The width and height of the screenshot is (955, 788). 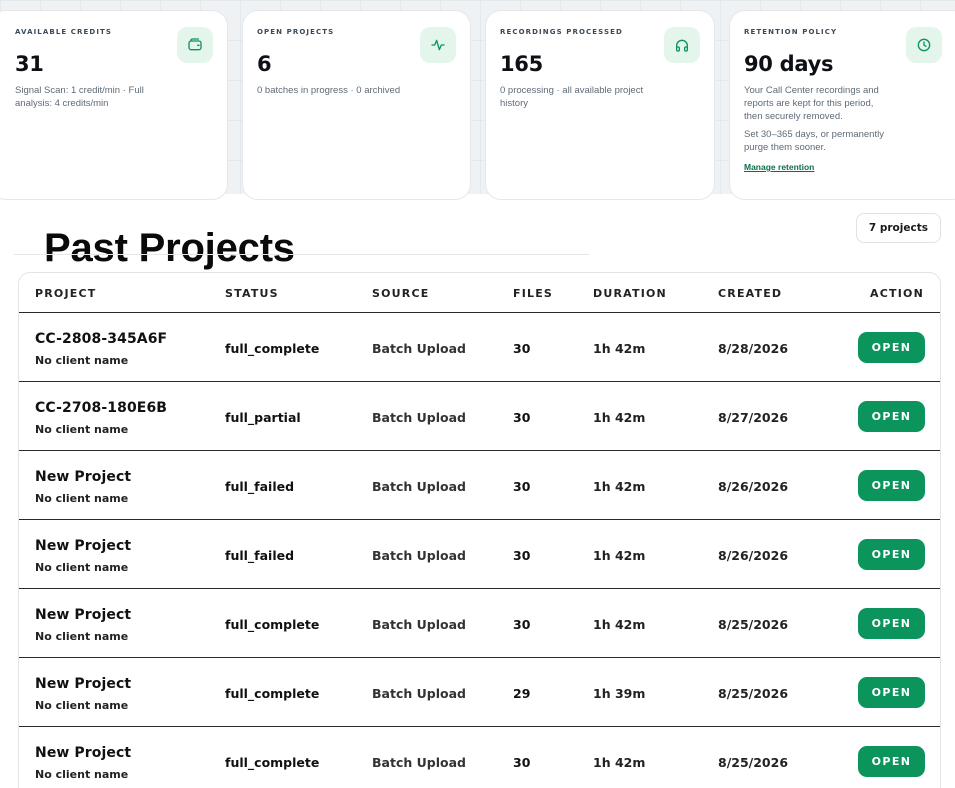 What do you see at coordinates (401, 293) in the screenshot?
I see `header-source: SOURCE` at bounding box center [401, 293].